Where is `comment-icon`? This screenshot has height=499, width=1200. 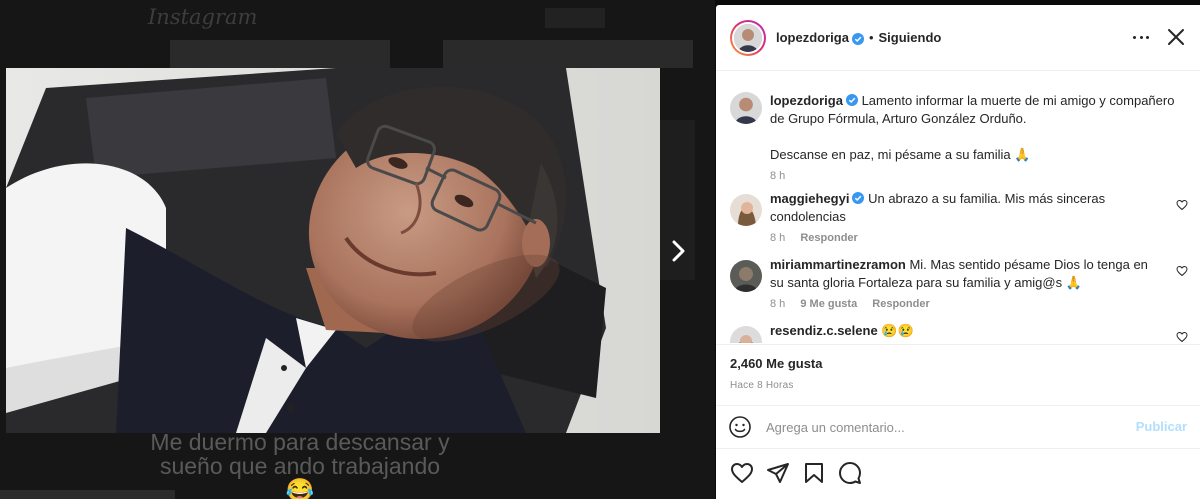 comment-icon is located at coordinates (850, 473).